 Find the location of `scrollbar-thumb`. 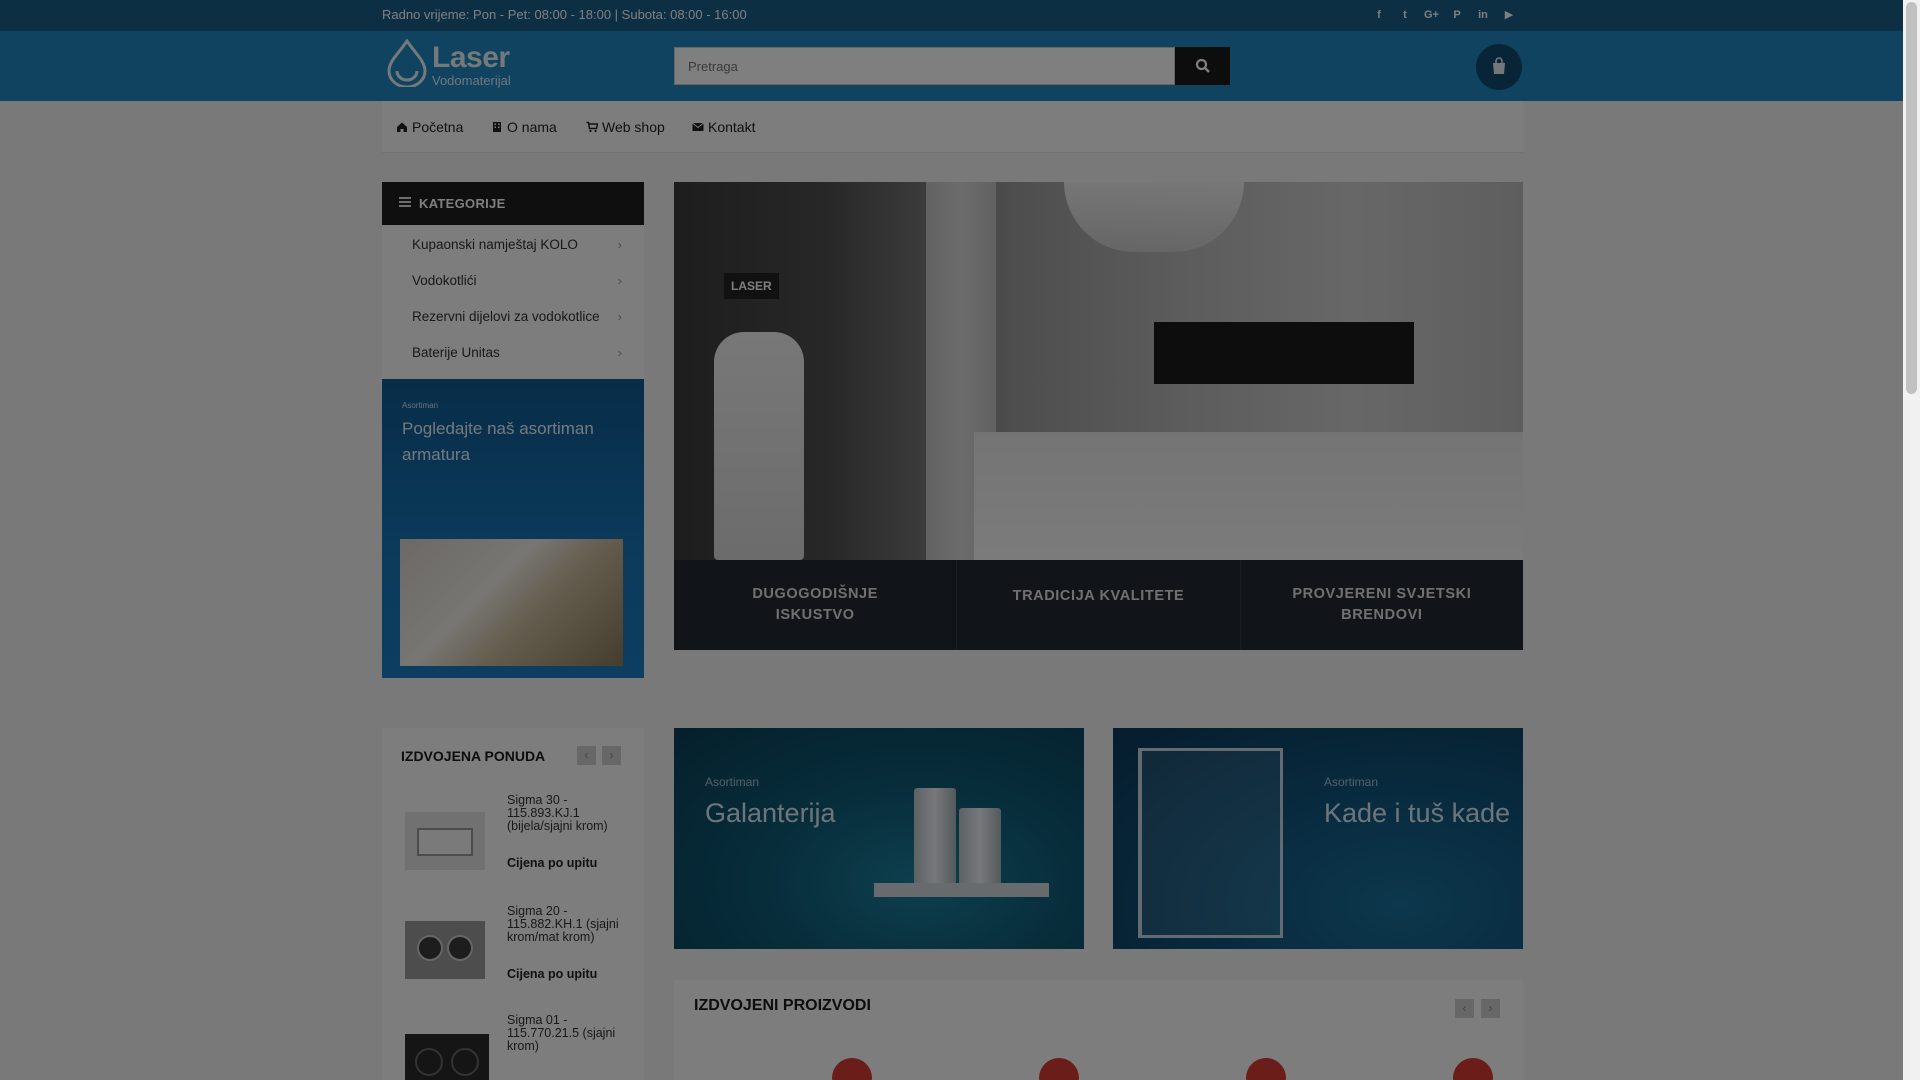

scrollbar-thumb is located at coordinates (1911, 198).